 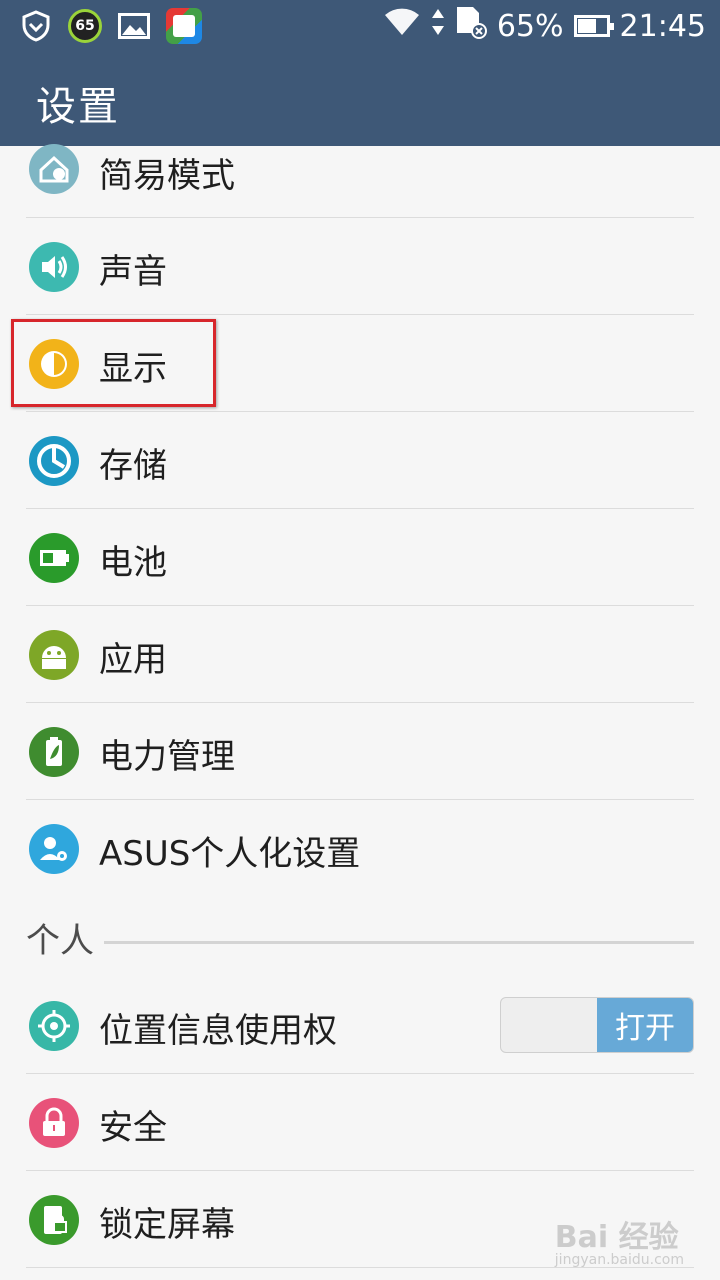 I want to click on lock-screen-icon, so click(x=54, y=1220).